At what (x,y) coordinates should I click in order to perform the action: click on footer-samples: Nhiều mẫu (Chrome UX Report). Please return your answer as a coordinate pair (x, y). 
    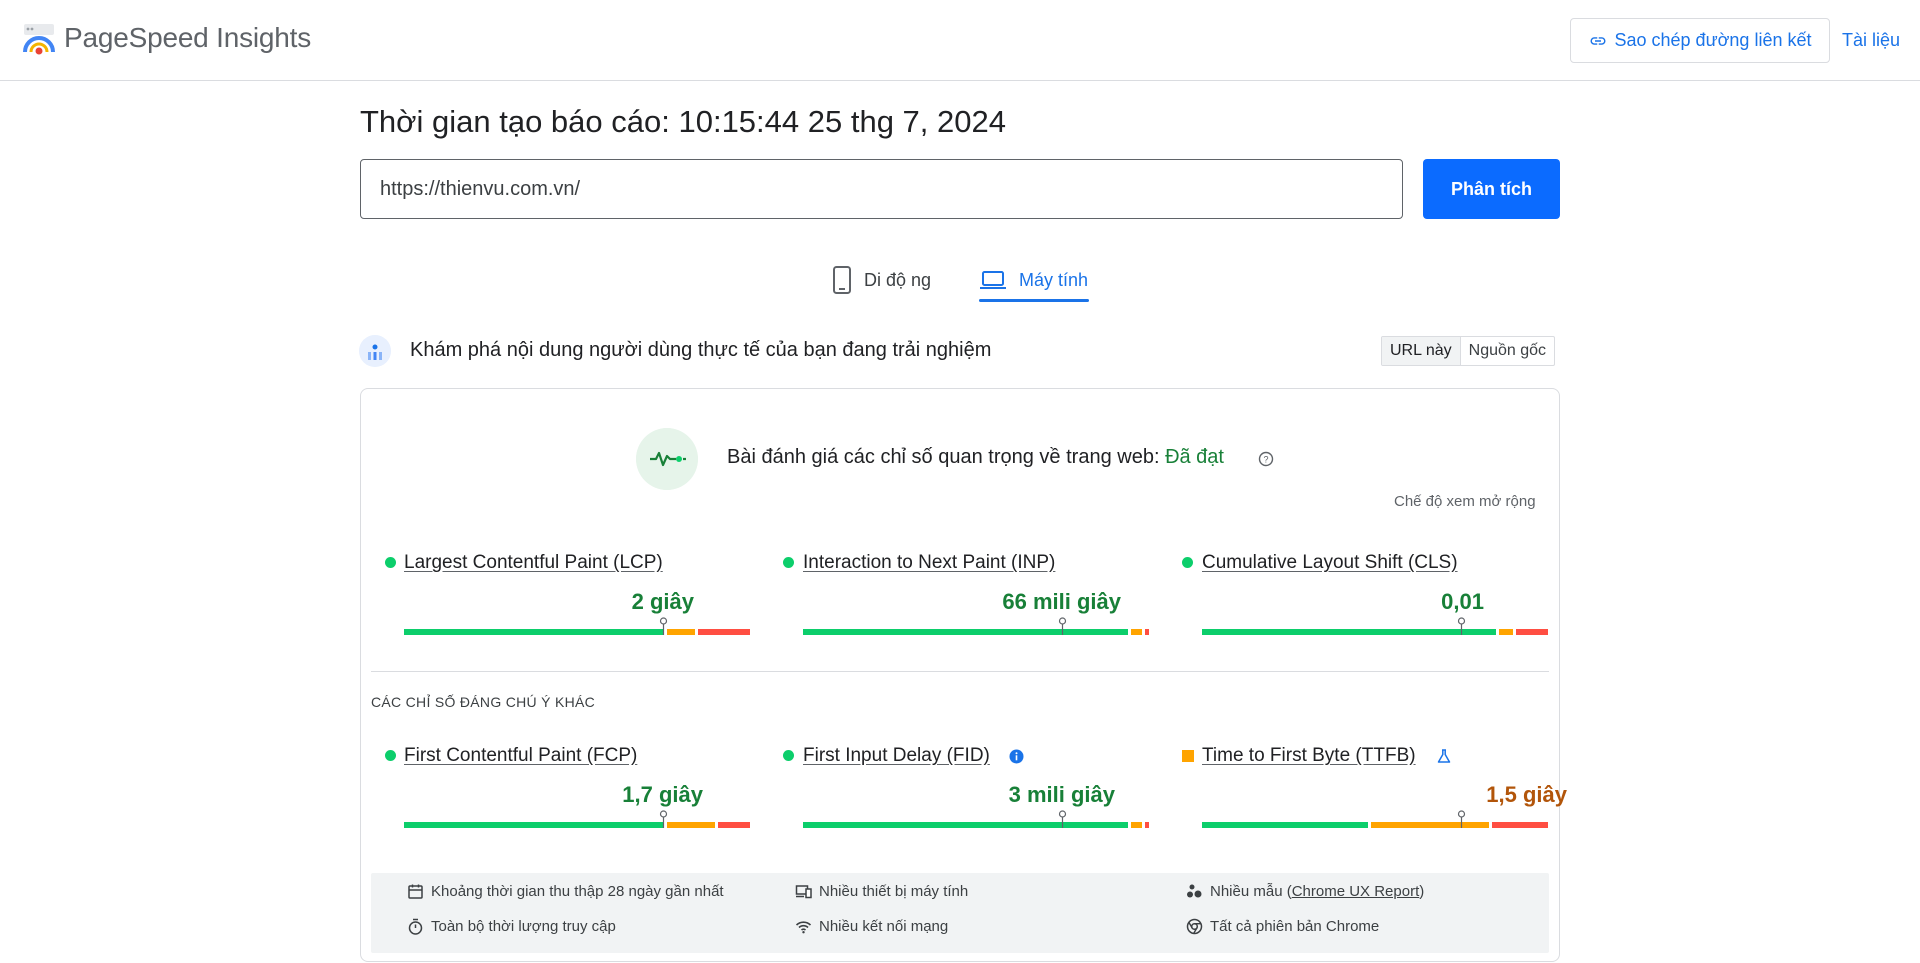
    Looking at the image, I should click on (1305, 891).